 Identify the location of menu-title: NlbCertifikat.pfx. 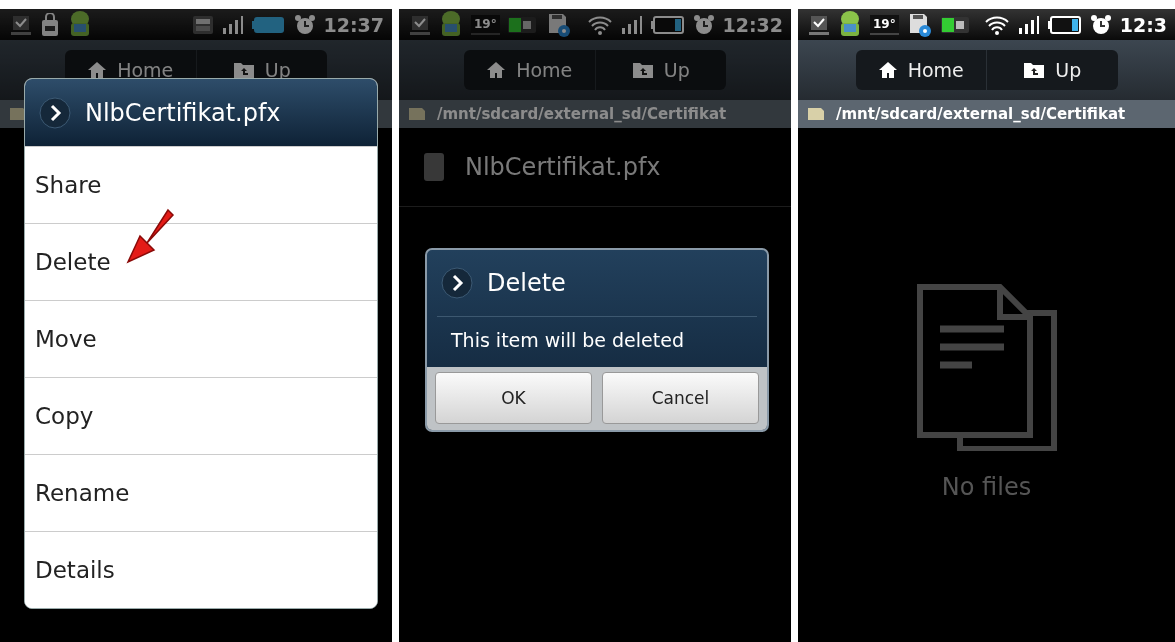
(183, 112).